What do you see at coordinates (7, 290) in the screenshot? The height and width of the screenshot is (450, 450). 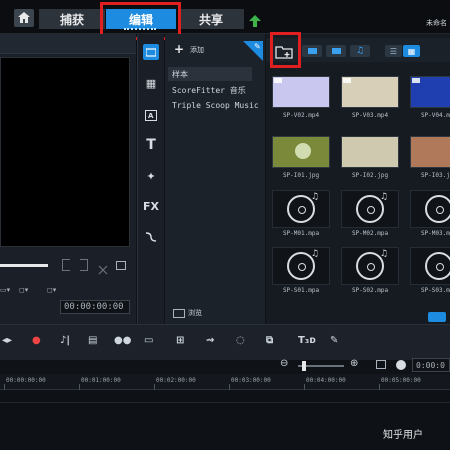 I see `project-mode-dropdown: ▭▾` at bounding box center [7, 290].